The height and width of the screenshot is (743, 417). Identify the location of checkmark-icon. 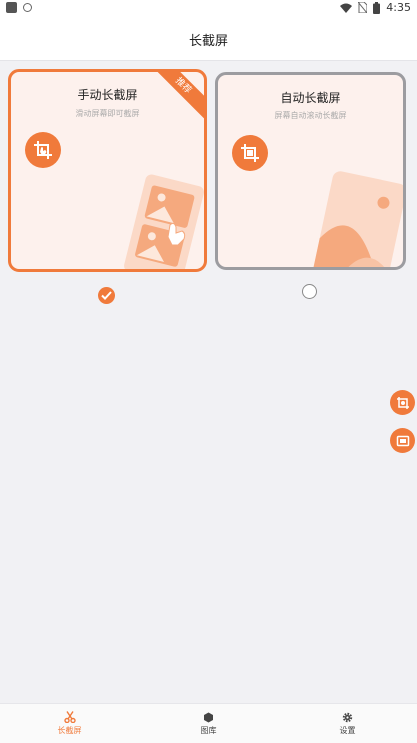
(106, 295).